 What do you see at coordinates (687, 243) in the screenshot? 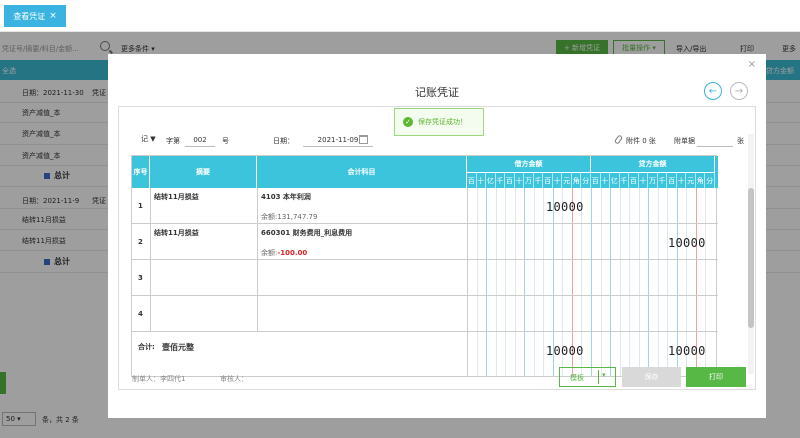
I see `credit-amount: 10000` at bounding box center [687, 243].